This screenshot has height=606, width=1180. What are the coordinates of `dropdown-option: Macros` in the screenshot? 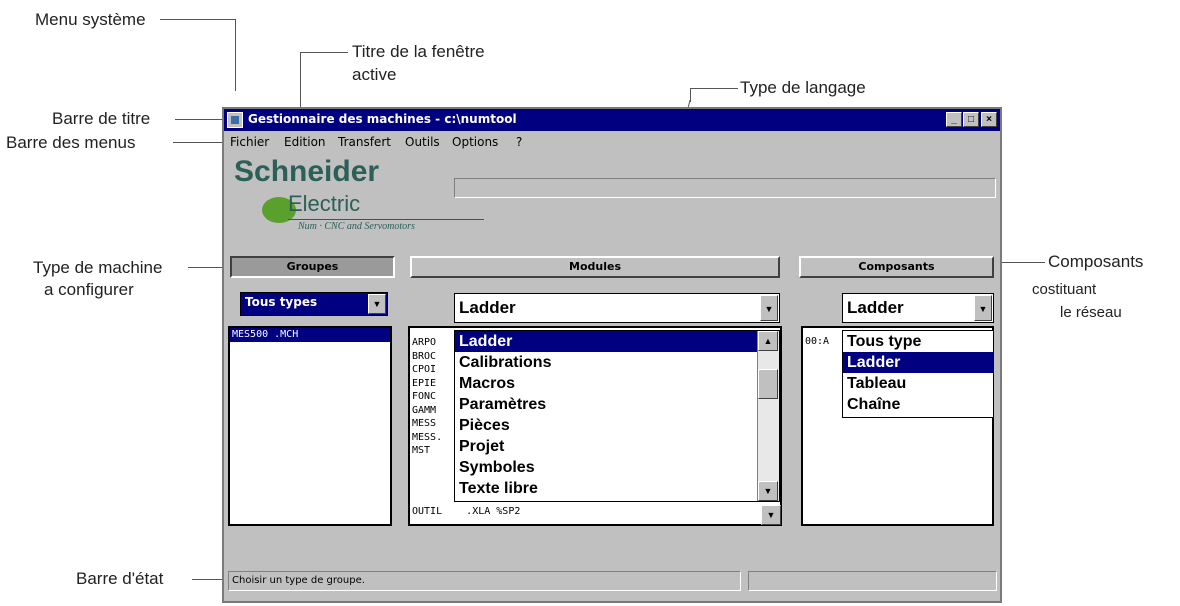 It's located at (606, 383).